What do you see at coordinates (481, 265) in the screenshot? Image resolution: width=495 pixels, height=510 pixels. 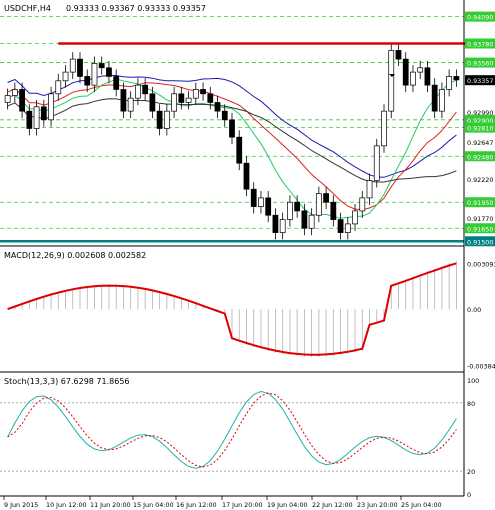 I see `macd-axis-label: 0.003093` at bounding box center [481, 265].